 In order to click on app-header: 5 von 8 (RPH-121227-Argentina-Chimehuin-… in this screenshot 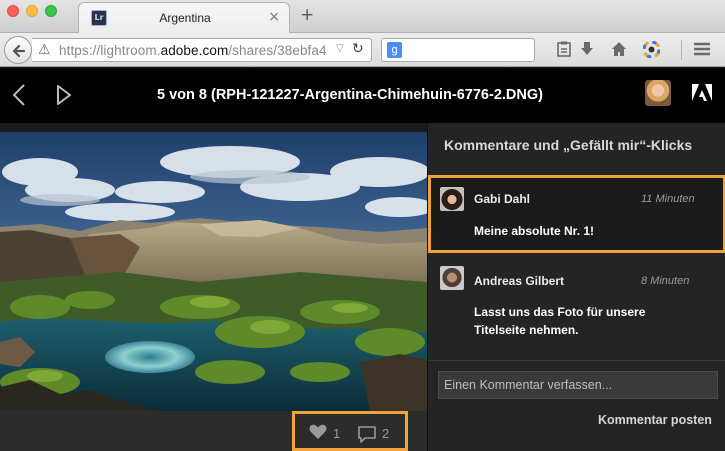, I will do `click(362, 95)`.